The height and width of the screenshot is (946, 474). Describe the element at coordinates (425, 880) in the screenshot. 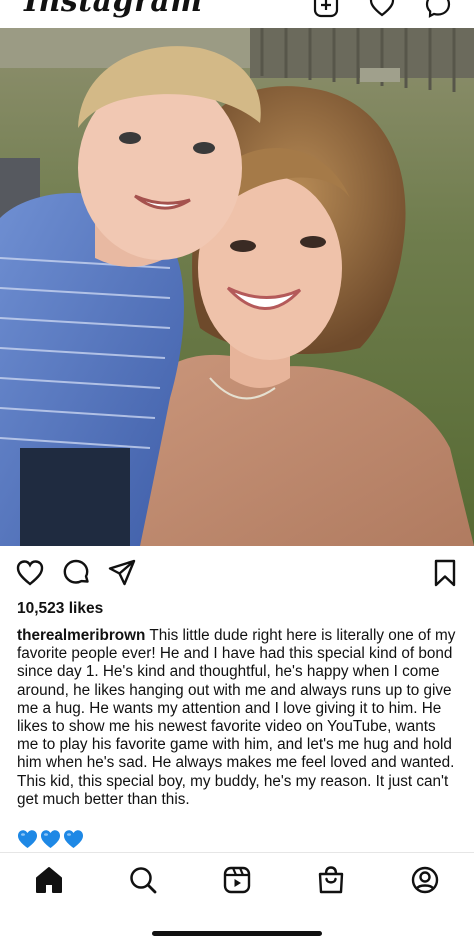

I see `profile-icon` at that location.